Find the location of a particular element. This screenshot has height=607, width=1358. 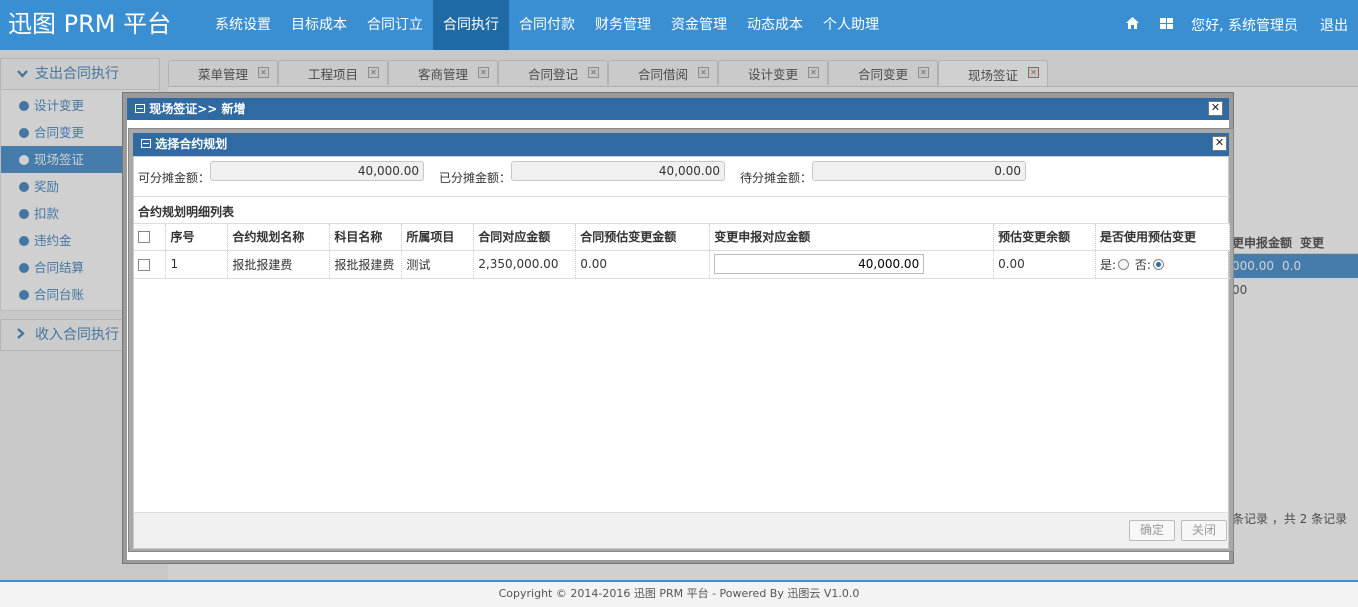

user-greeting: 您好, 系统管理员 is located at coordinates (1244, 26).